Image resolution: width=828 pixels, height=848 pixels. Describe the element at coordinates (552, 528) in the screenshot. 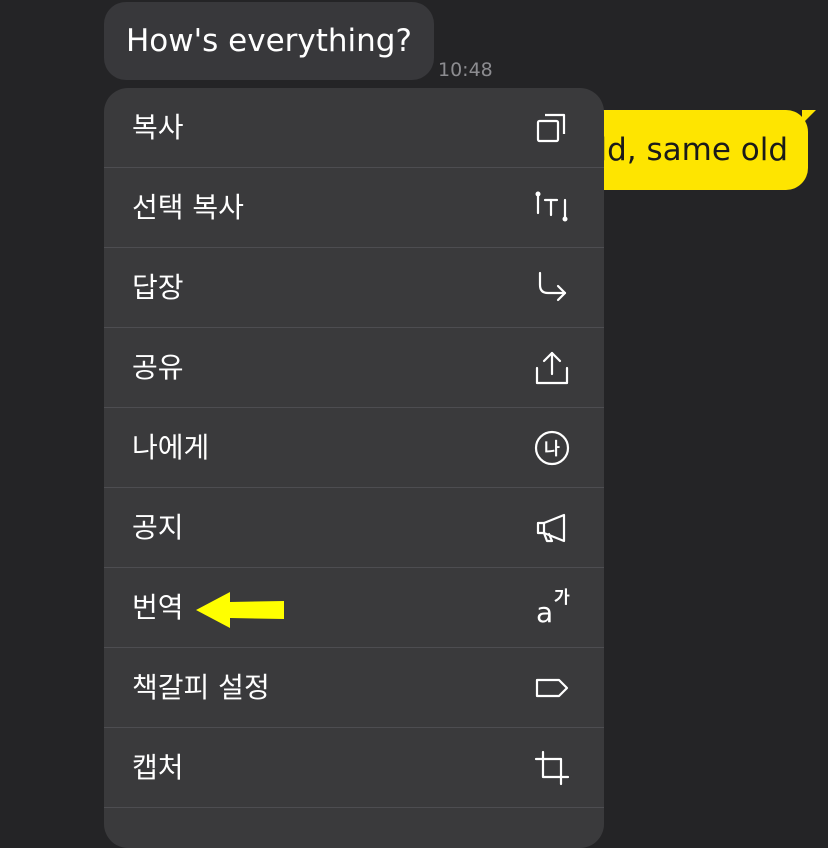

I see `megaphone-icon` at that location.